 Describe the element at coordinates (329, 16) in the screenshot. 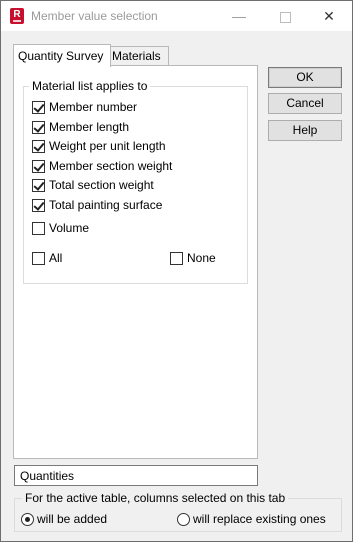

I see `close-button: ✕` at that location.